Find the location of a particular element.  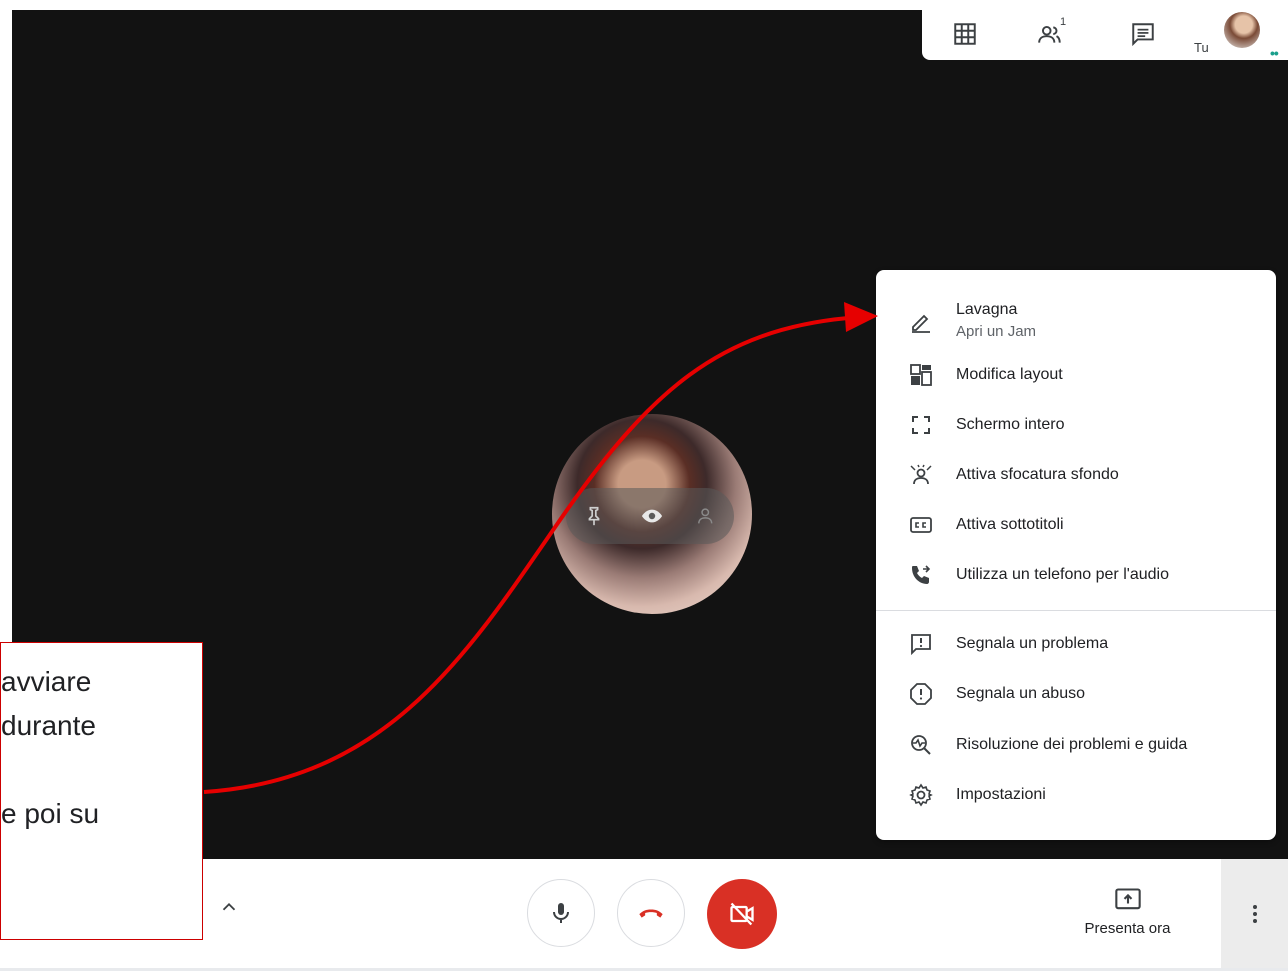

menu-item-label: Schermo intero is located at coordinates (1010, 424).